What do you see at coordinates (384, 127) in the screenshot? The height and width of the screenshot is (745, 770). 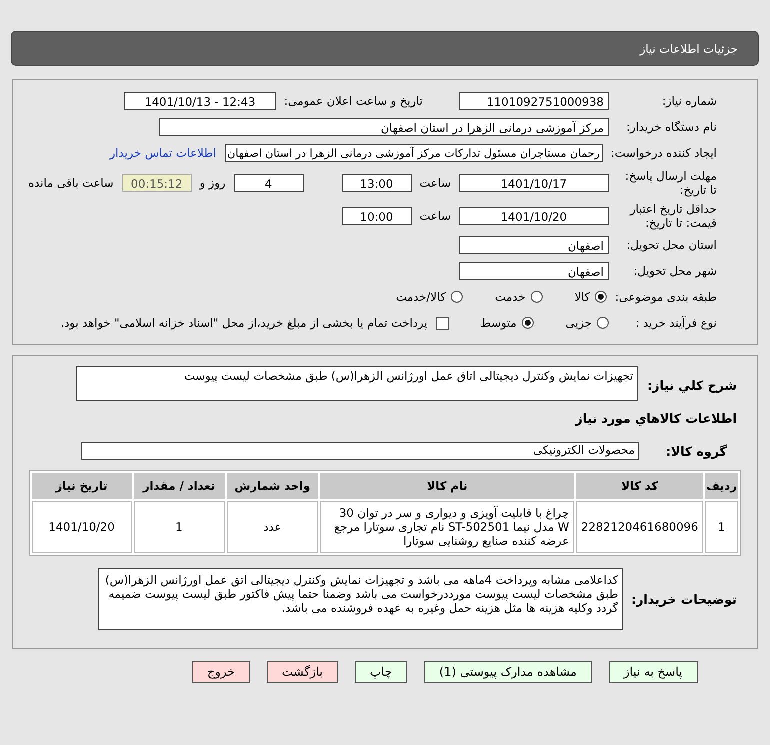 I see `buyer-org-field: مرکز آموزشی درمانی الزهرا در استان اصفهان` at bounding box center [384, 127].